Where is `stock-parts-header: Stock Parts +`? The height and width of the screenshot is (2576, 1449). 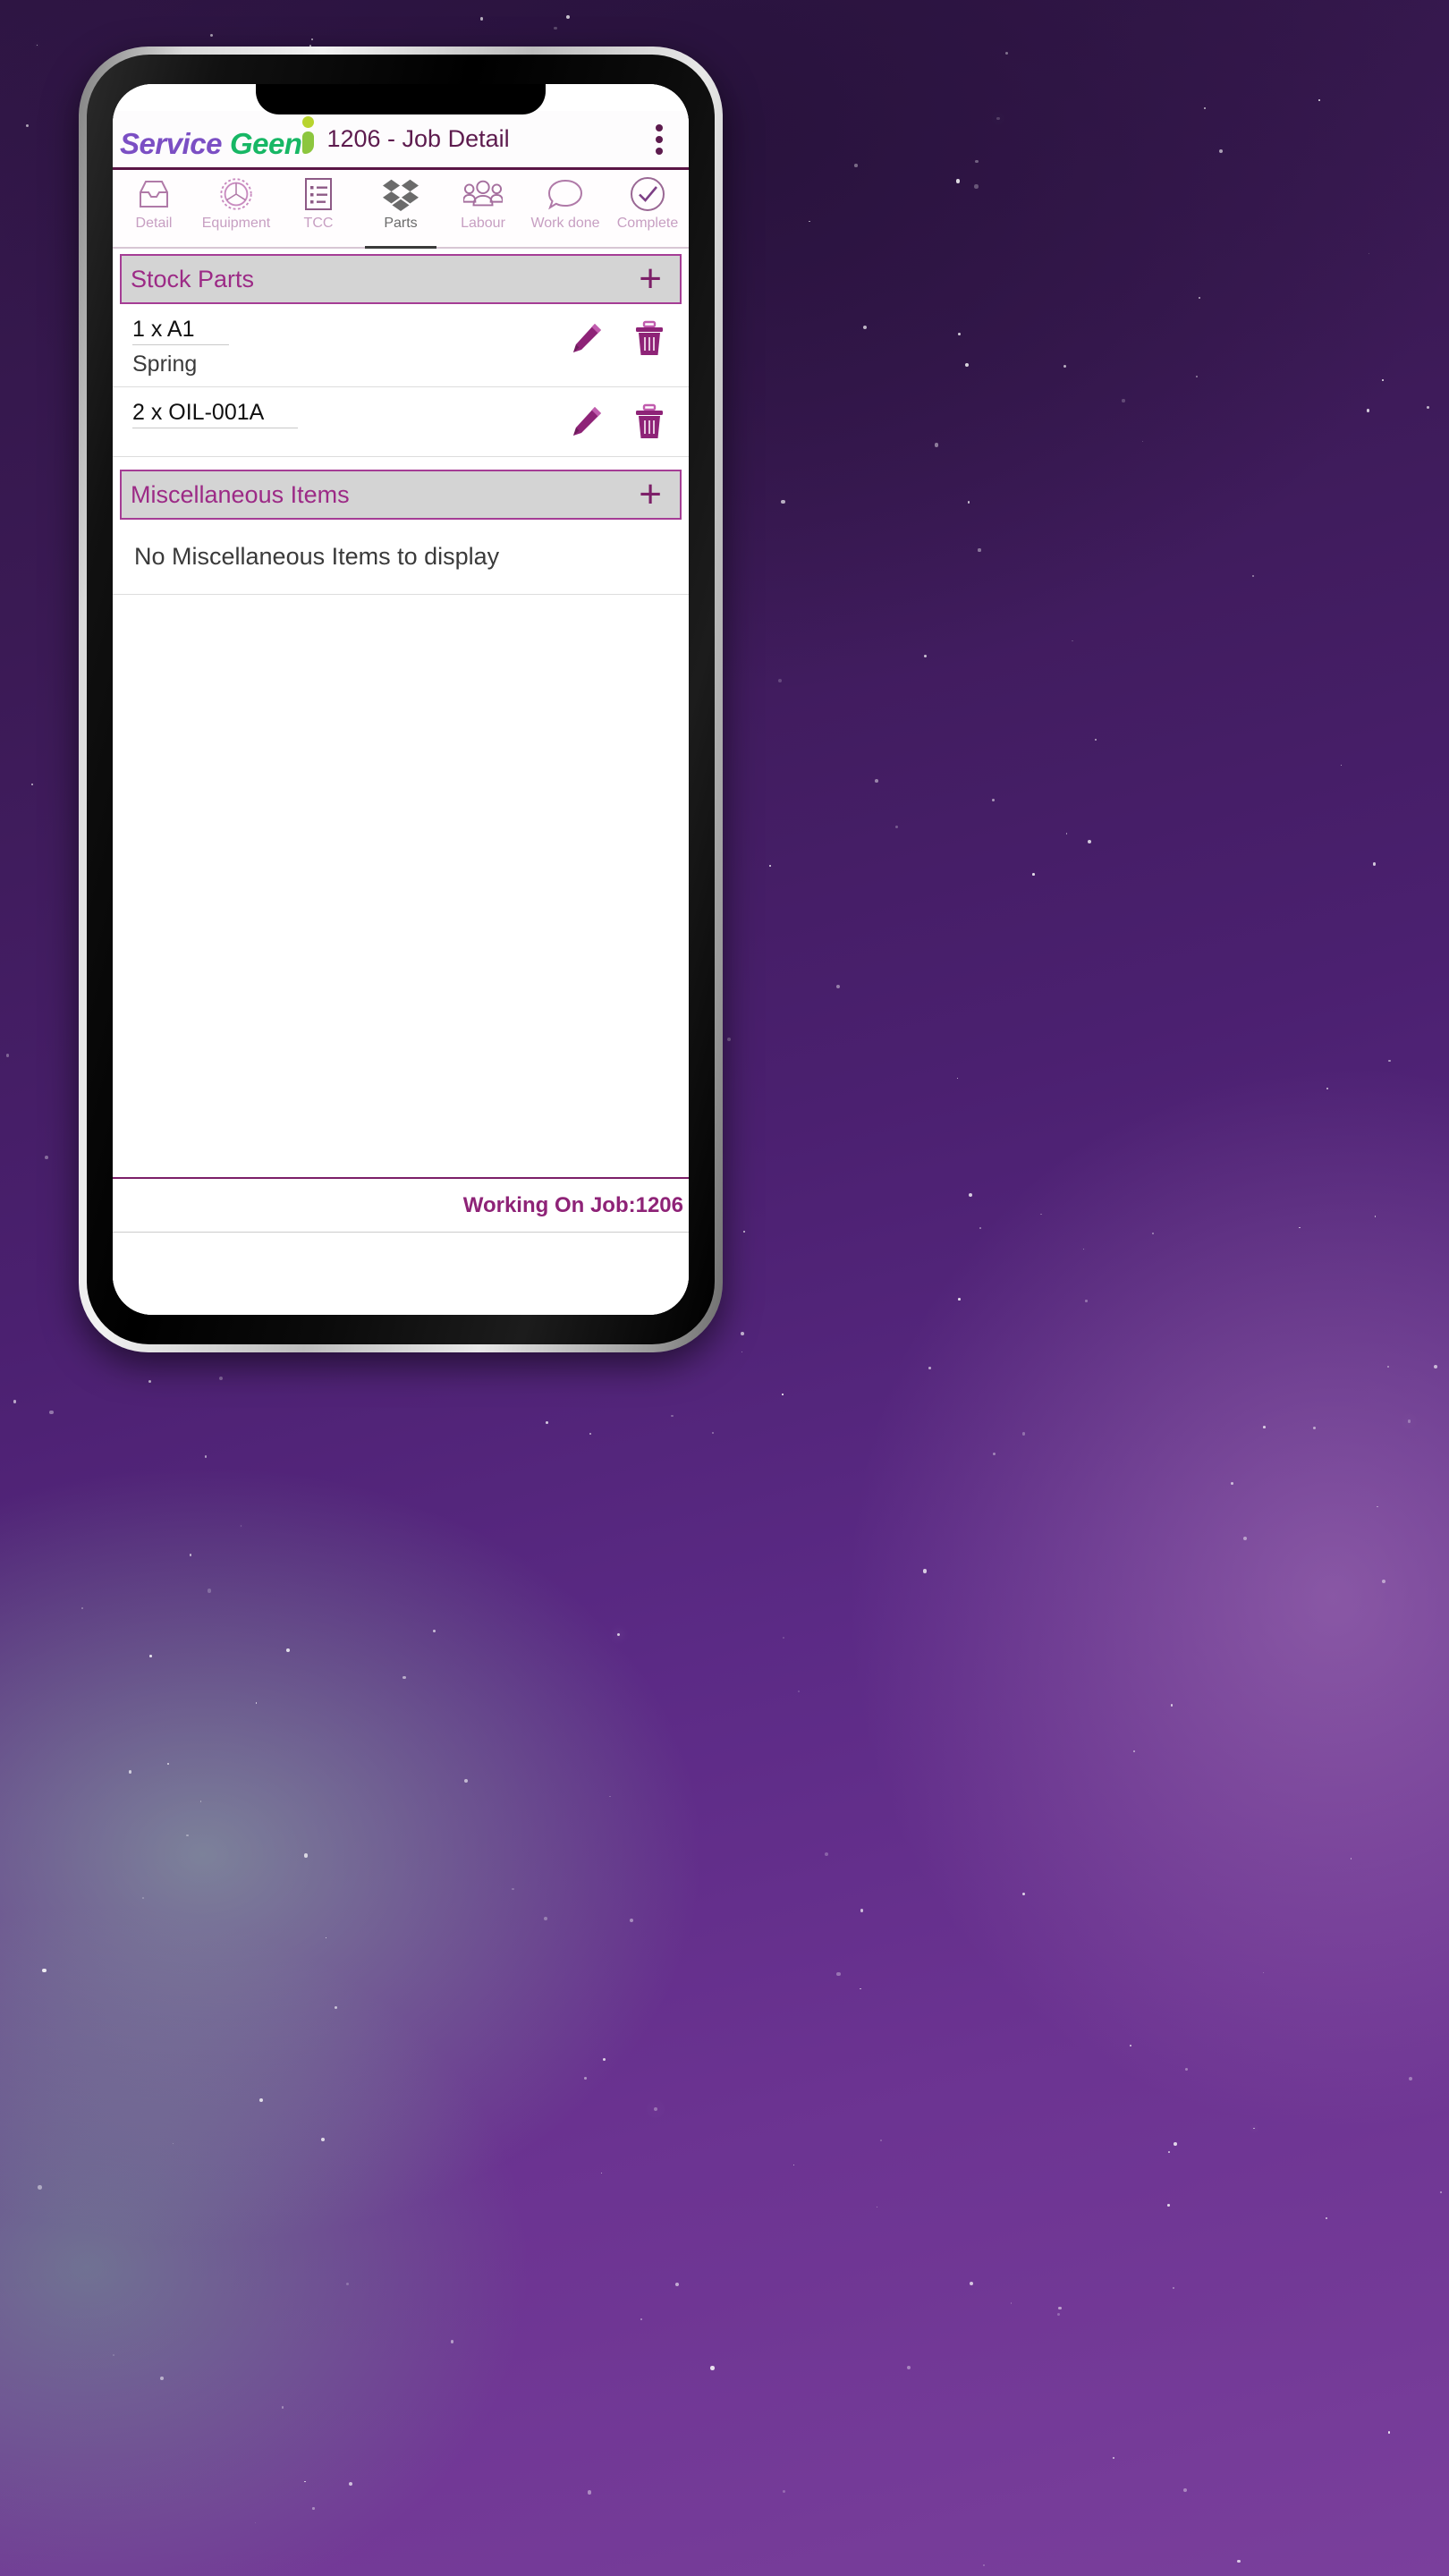 stock-parts-header: Stock Parts + is located at coordinates (401, 279).